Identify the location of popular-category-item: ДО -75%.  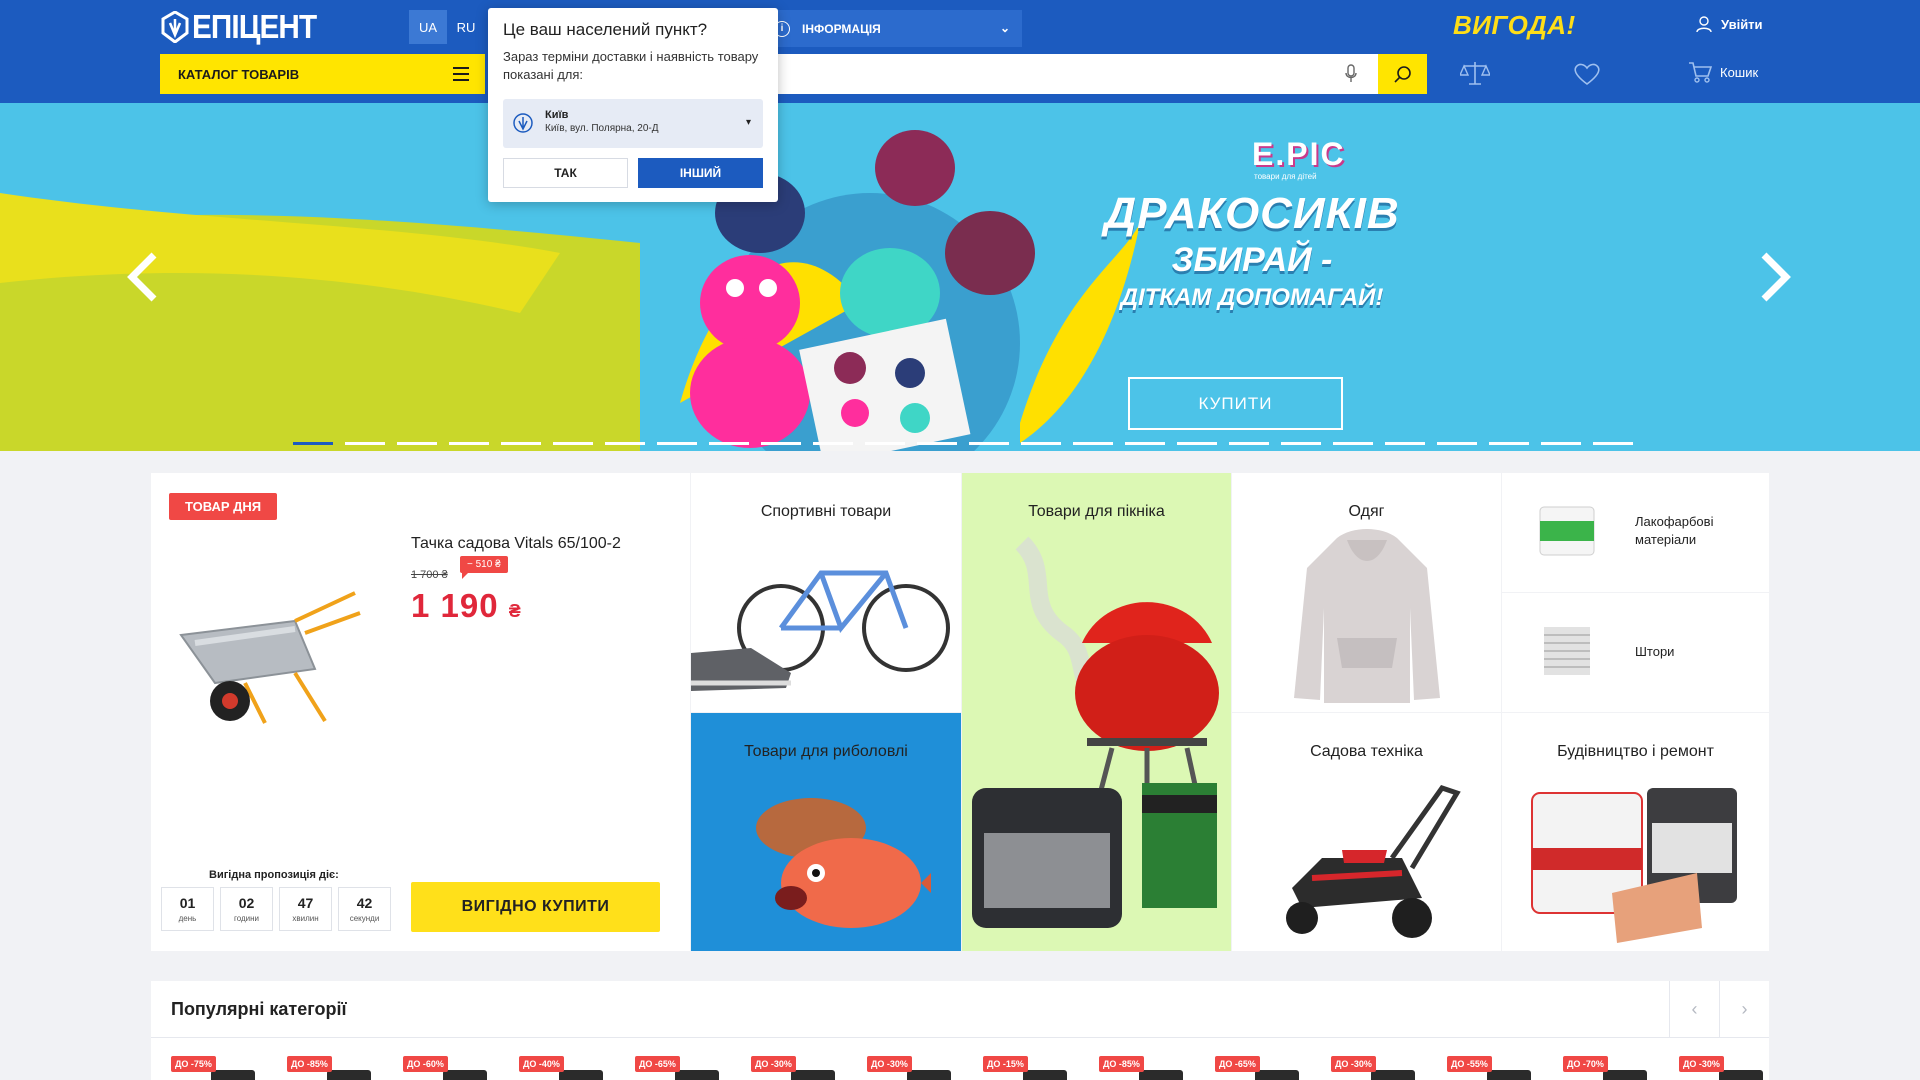
(229, 1068).